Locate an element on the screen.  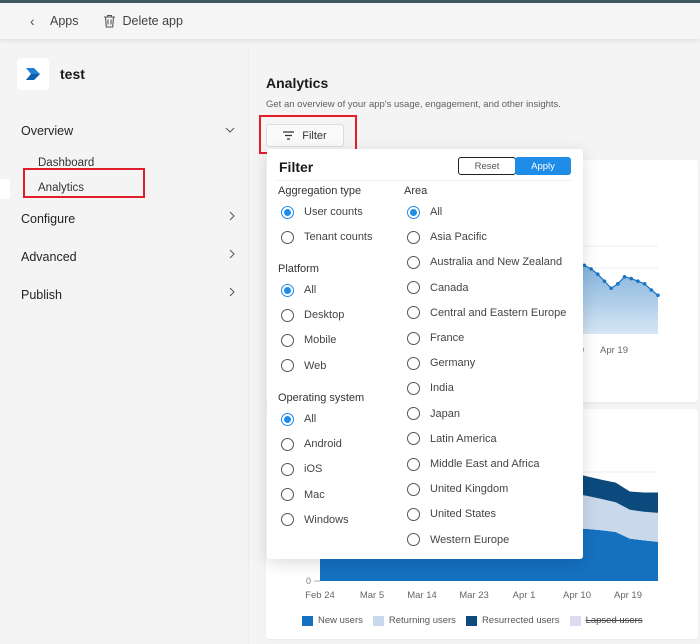
group-heading-area: Area is located at coordinates (416, 191).